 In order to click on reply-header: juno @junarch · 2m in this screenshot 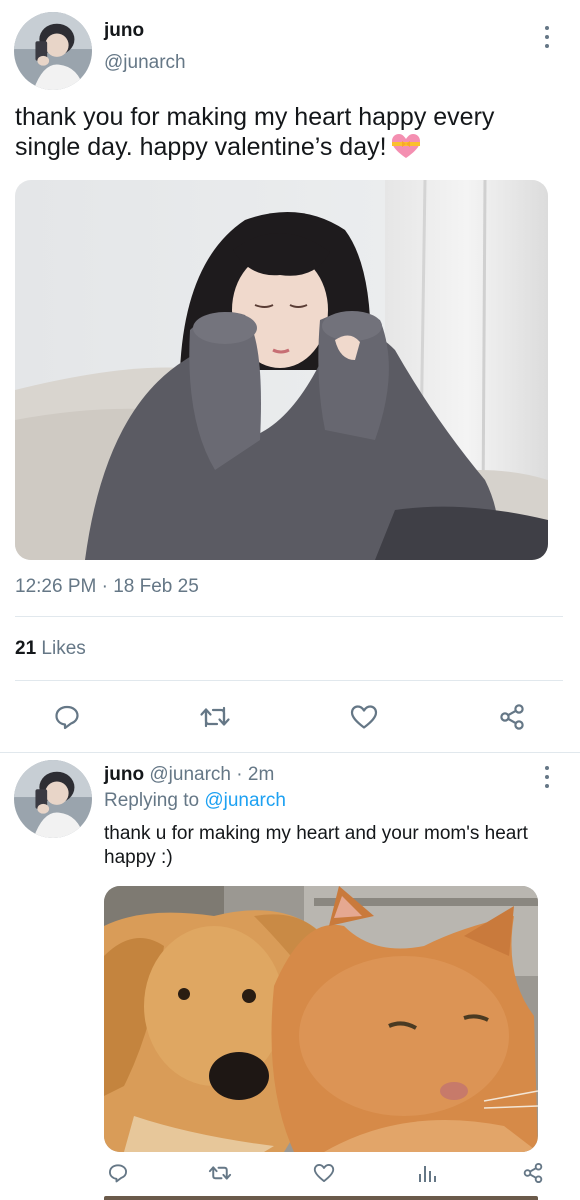, I will do `click(189, 775)`.